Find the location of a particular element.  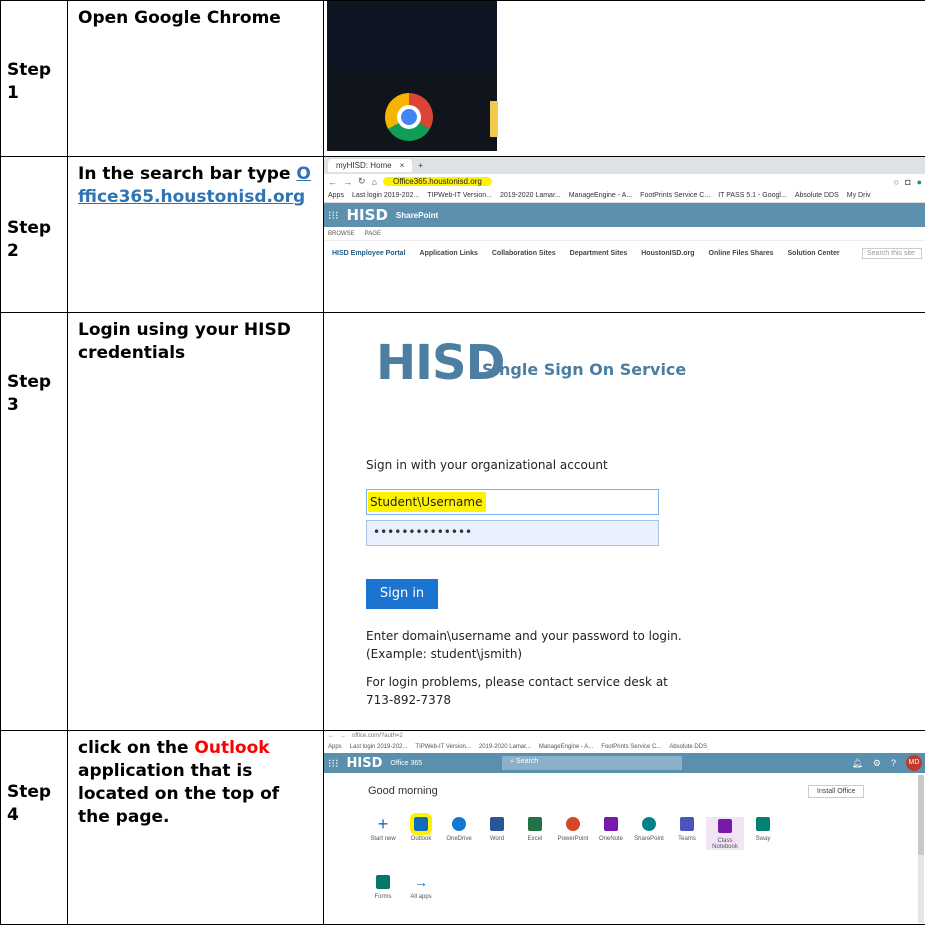

app-excel: Excel is located at coordinates (535, 833).